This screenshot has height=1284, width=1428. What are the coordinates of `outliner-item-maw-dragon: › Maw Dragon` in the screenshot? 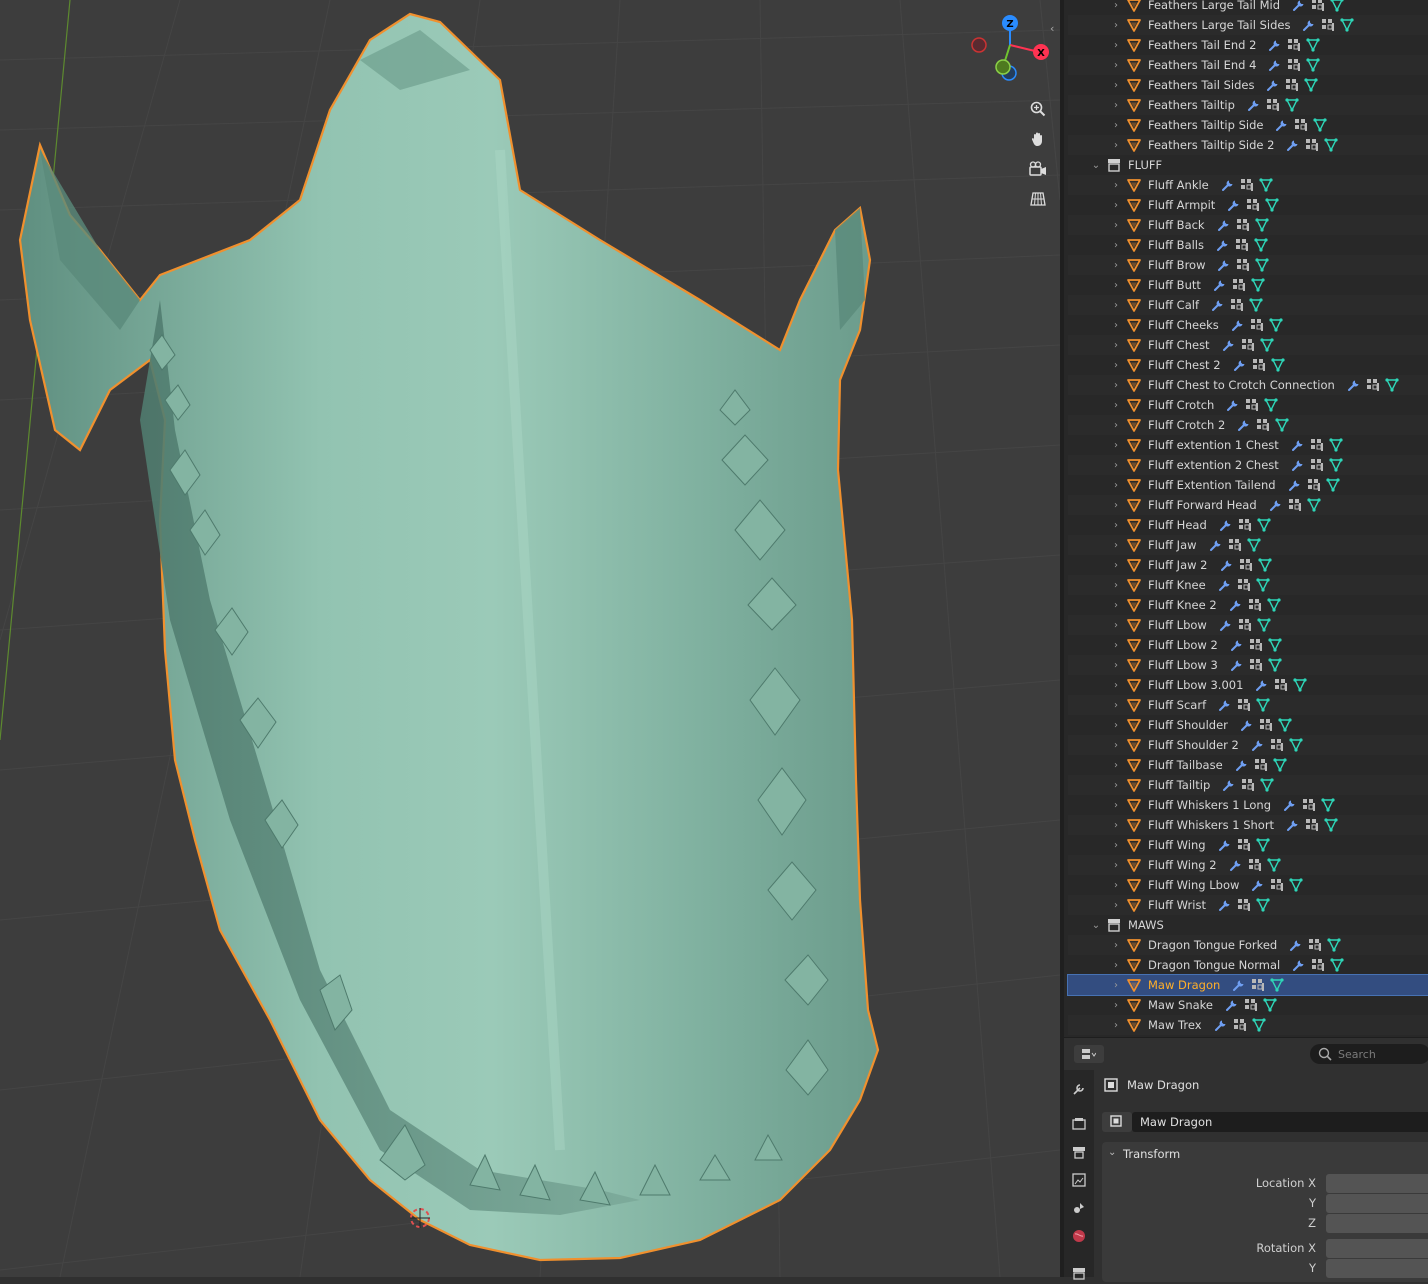 It's located at (1247, 985).